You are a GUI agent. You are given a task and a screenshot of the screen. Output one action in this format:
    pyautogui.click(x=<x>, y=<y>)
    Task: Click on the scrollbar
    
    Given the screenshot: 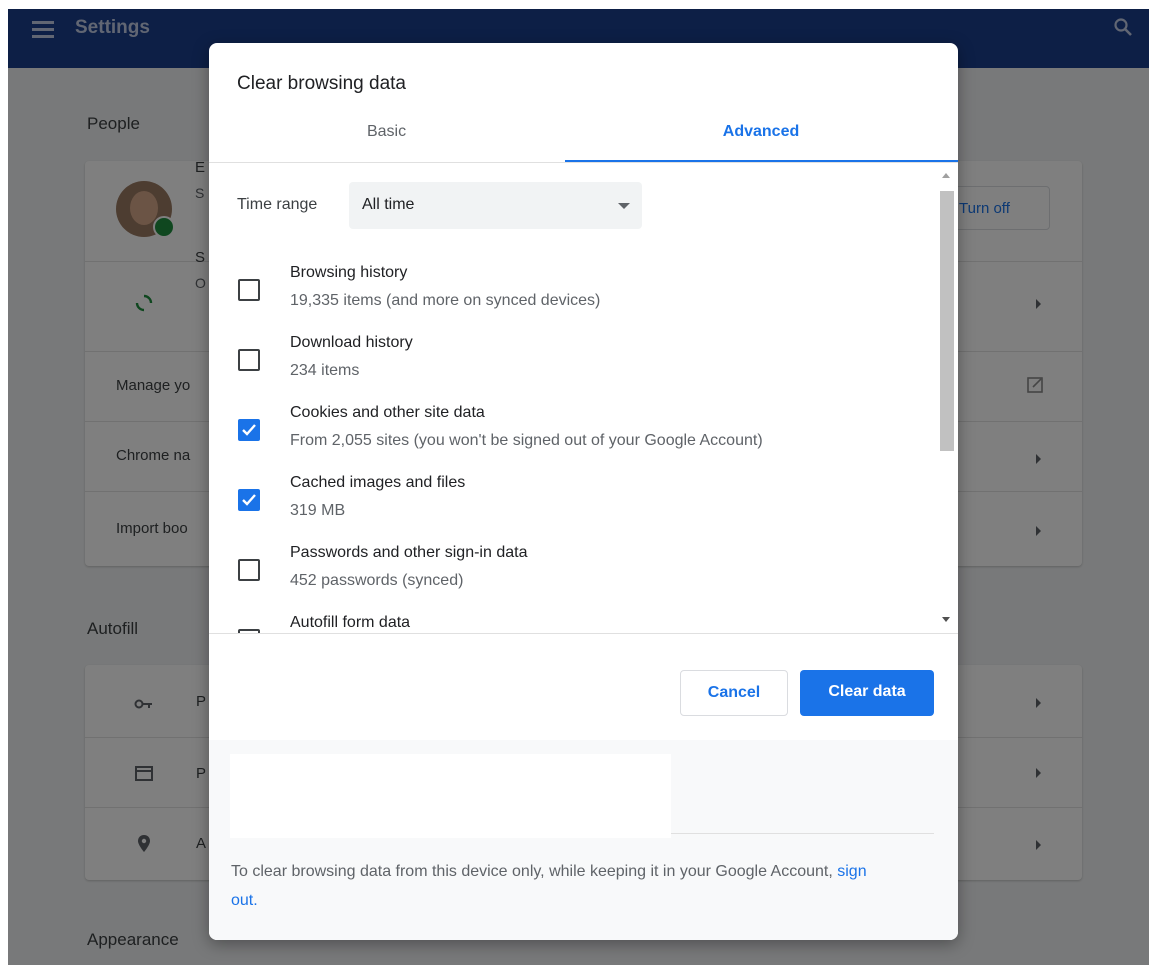 What is the action you would take?
    pyautogui.click(x=947, y=398)
    